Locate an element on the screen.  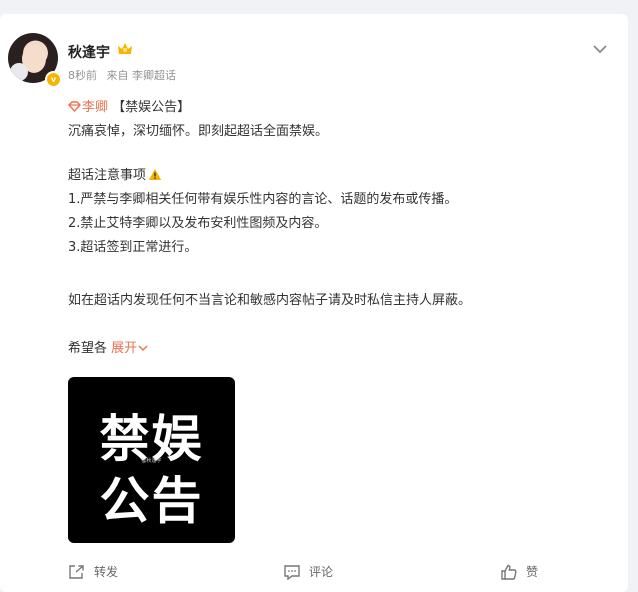
poster-line2: 公告 is located at coordinates (151, 500).